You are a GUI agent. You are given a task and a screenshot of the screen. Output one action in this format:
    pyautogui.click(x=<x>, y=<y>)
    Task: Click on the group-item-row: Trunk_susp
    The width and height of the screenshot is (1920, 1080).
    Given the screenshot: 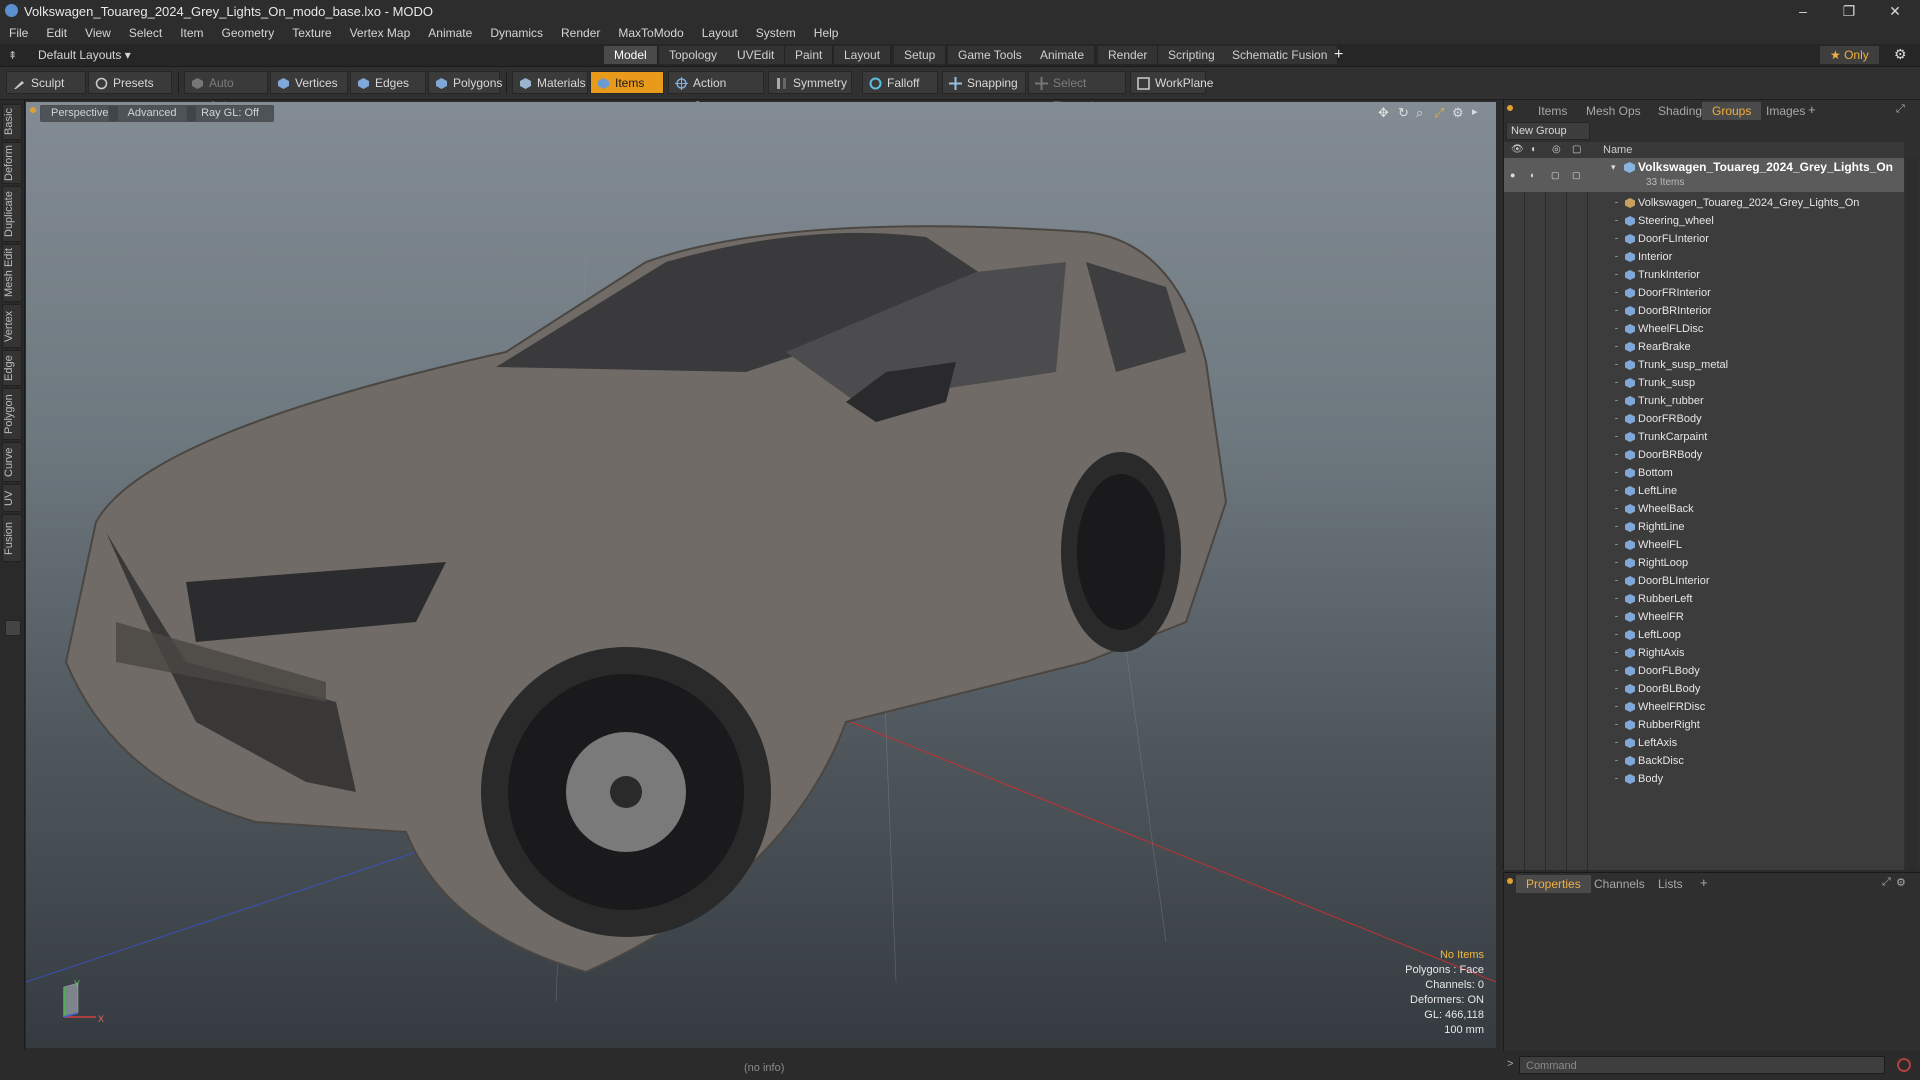 What is the action you would take?
    pyautogui.click(x=1704, y=383)
    